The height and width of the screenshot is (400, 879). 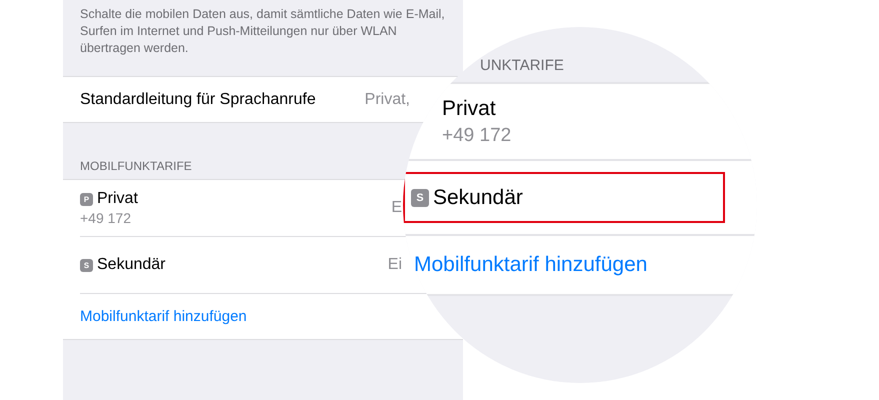 What do you see at coordinates (198, 99) in the screenshot?
I see `row-label: Standardleitung für Sprachanrufe` at bounding box center [198, 99].